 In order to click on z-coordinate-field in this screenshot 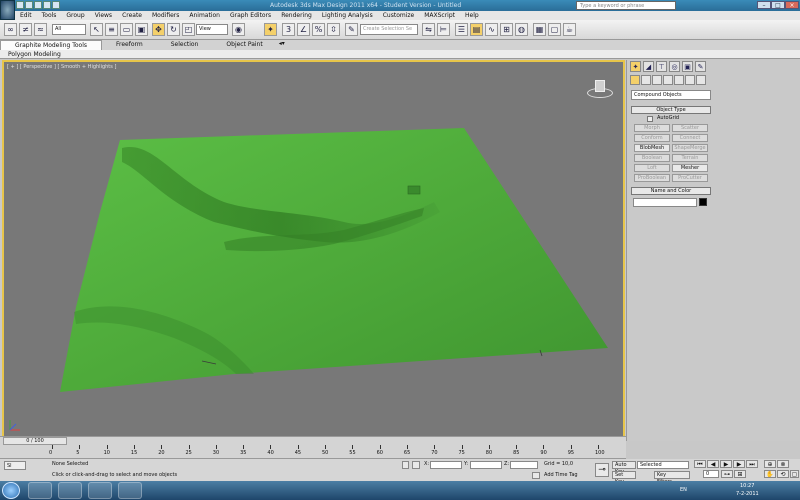, I will do `click(524, 465)`.